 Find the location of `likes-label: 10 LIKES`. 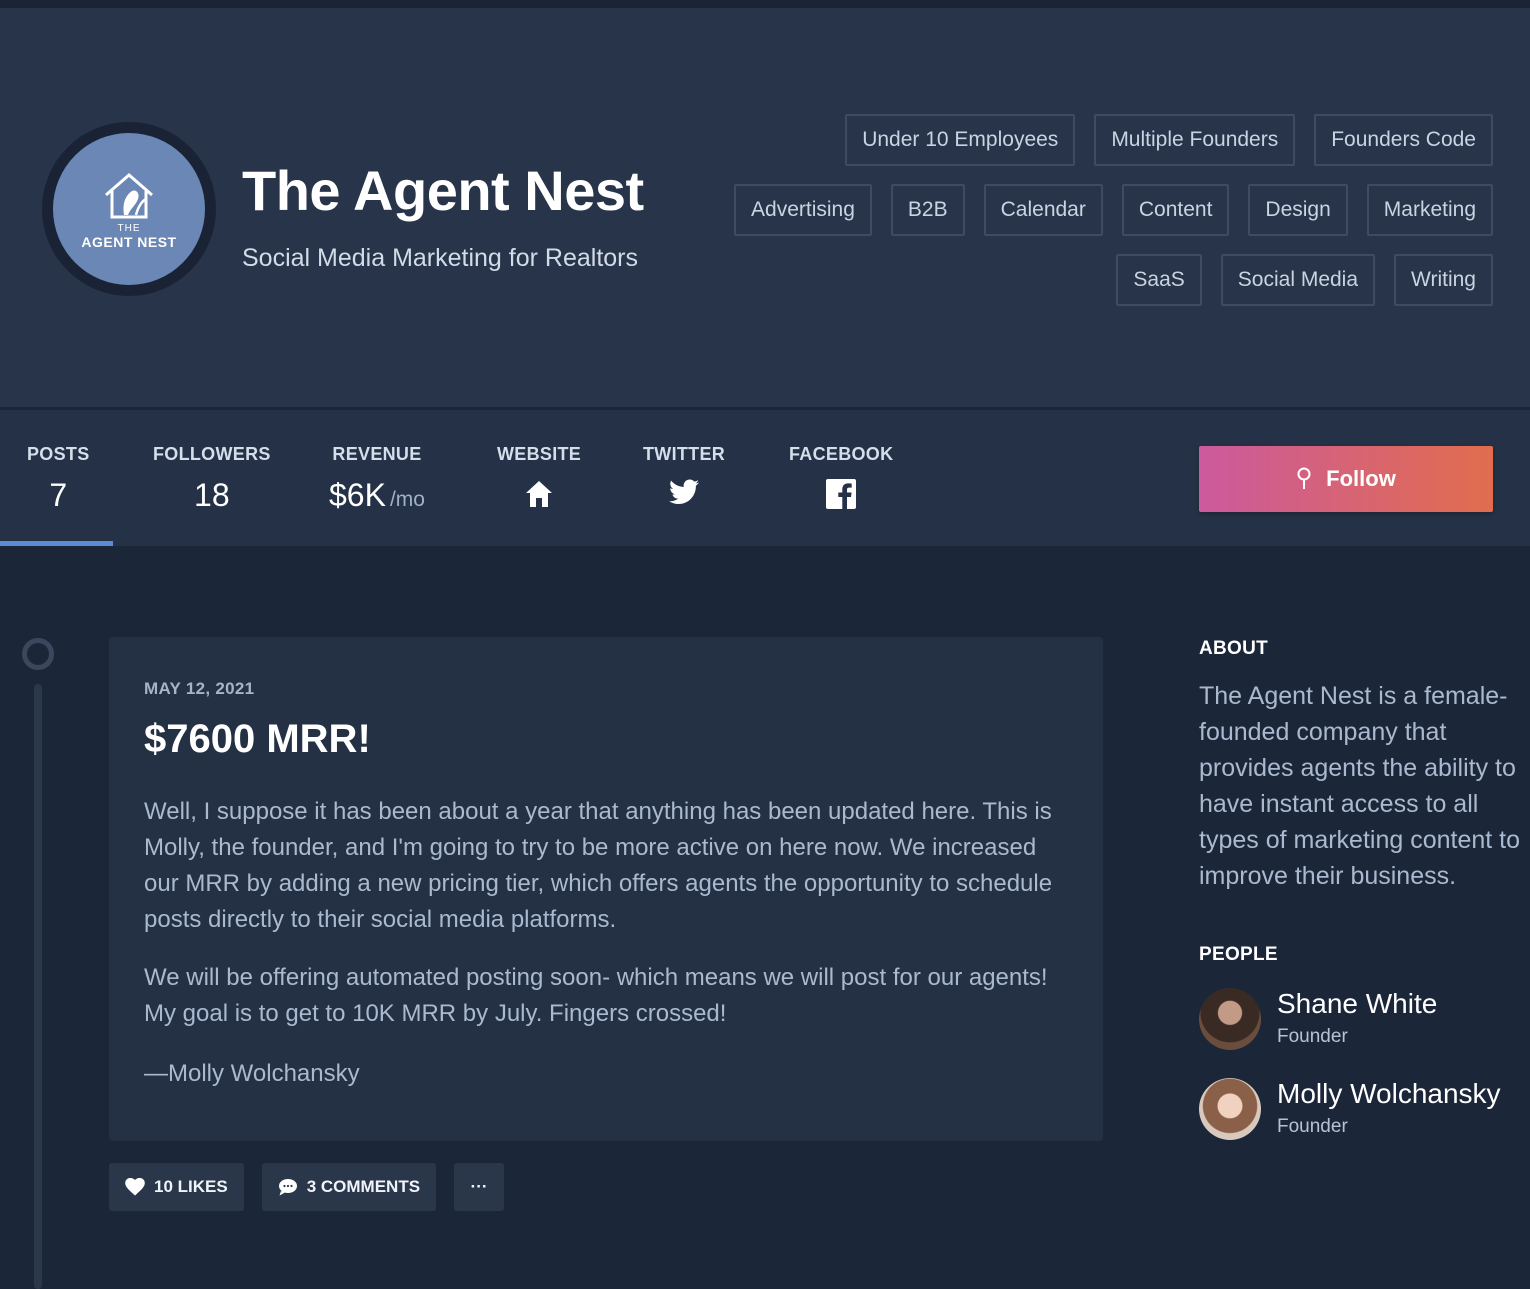

likes-label: 10 LIKES is located at coordinates (191, 1186).